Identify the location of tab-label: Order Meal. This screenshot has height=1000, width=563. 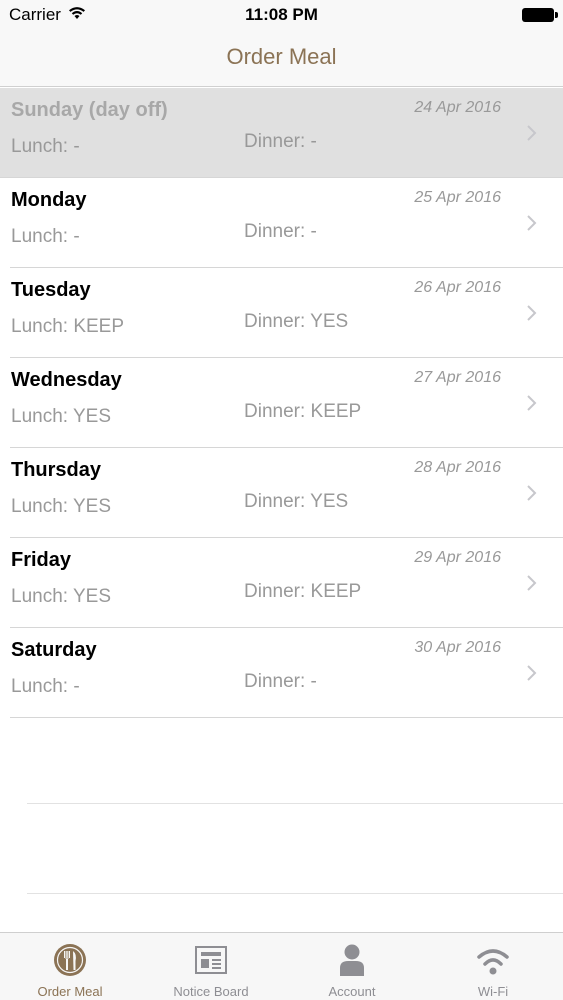
(70, 991).